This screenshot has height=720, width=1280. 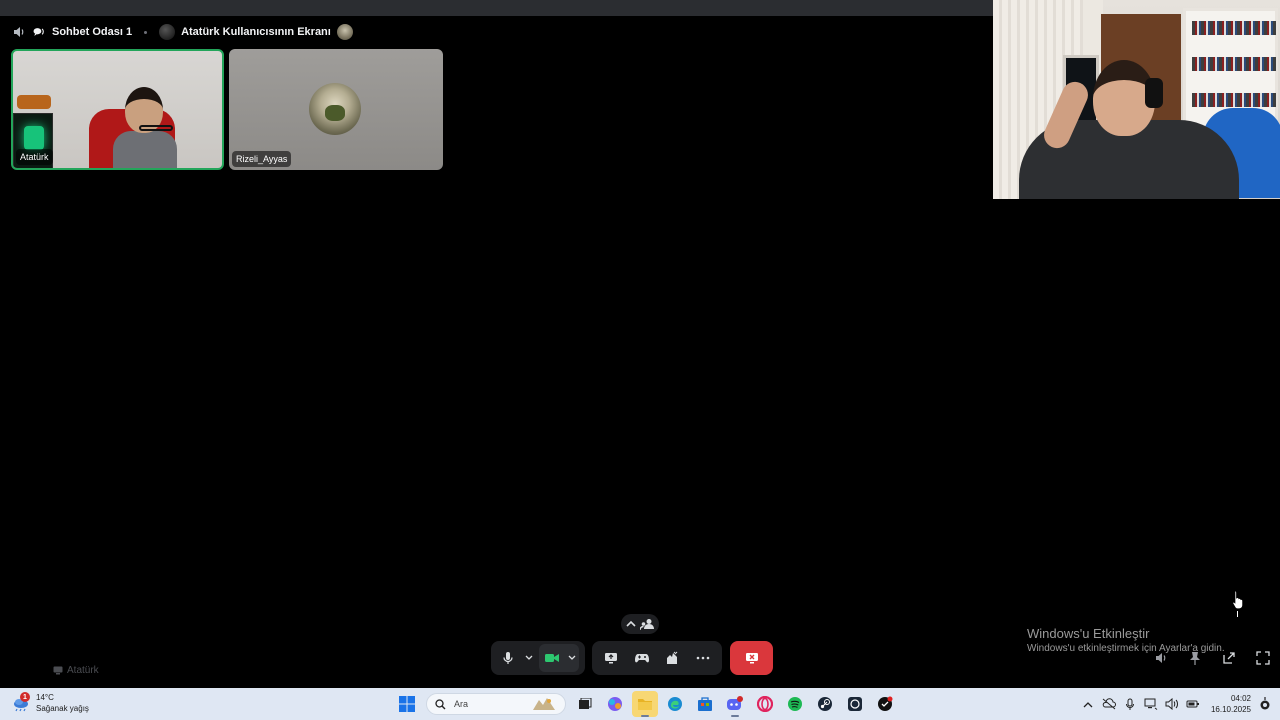 I want to click on fullscreen-icon, so click(x=1263, y=658).